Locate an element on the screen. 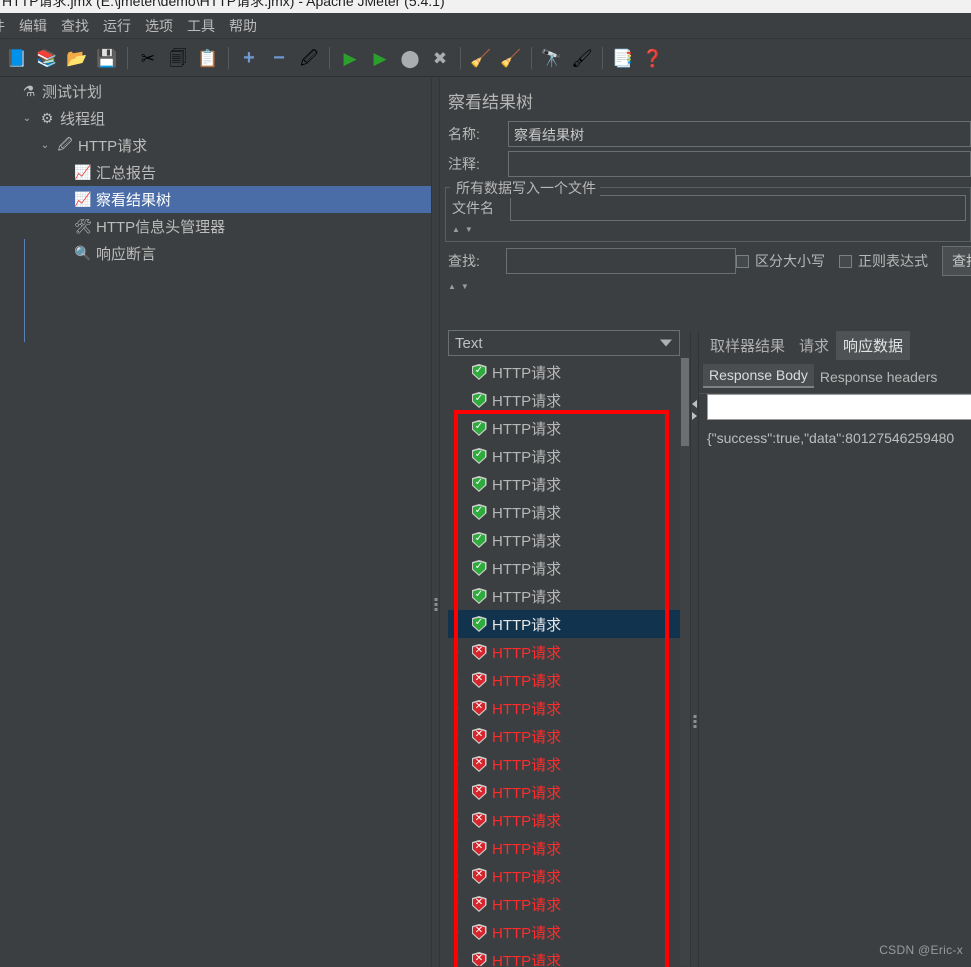  chevron-down-icon is located at coordinates (666, 343).